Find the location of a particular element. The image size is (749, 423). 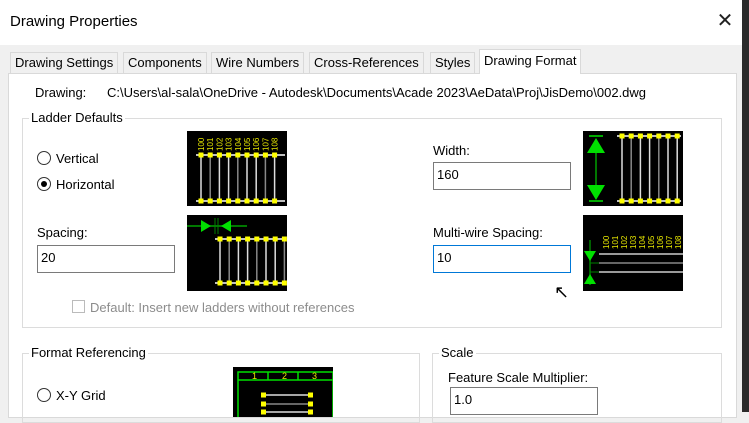

feature-scale-label: Feature Scale Multiplier: is located at coordinates (518, 377).